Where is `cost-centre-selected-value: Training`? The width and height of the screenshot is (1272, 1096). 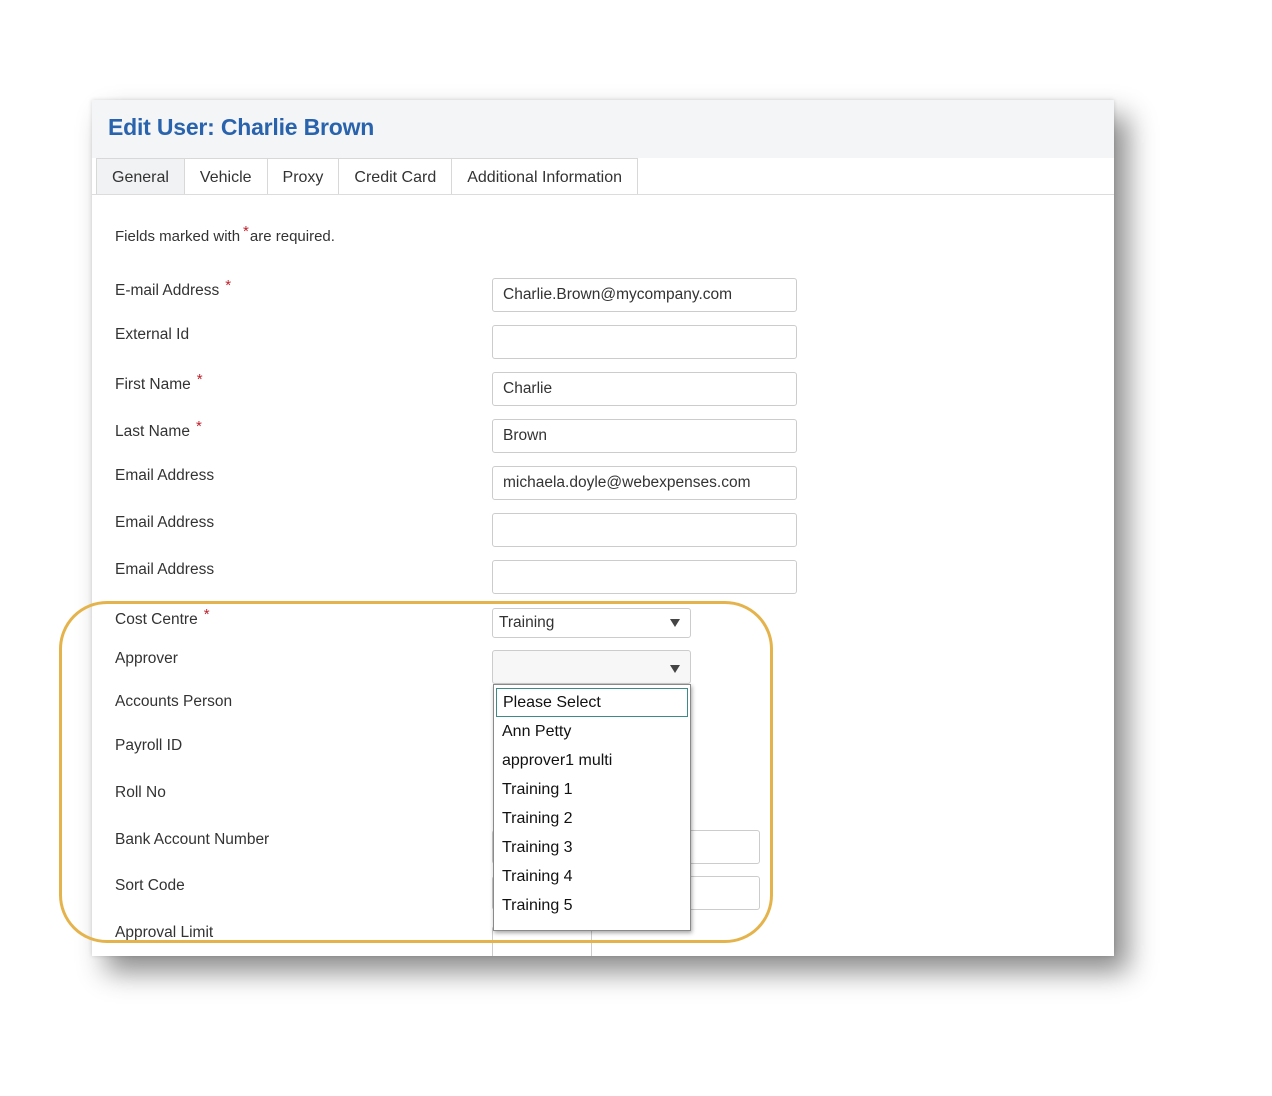 cost-centre-selected-value: Training is located at coordinates (527, 622).